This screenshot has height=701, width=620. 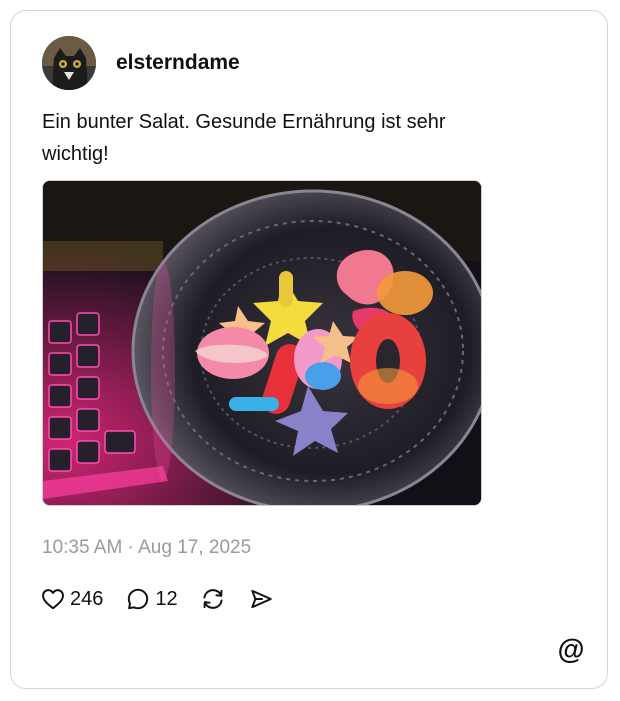 I want to click on reply-count: 12, so click(x=166, y=598).